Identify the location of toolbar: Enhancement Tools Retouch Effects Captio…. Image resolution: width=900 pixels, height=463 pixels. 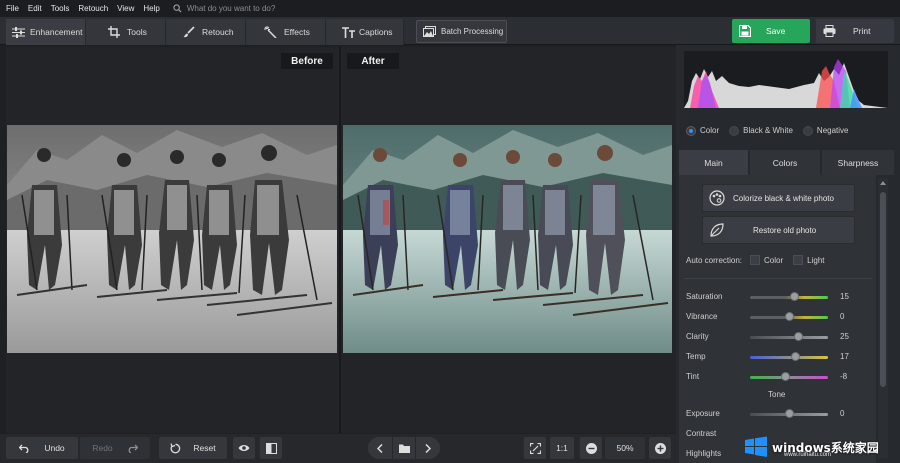
(450, 31).